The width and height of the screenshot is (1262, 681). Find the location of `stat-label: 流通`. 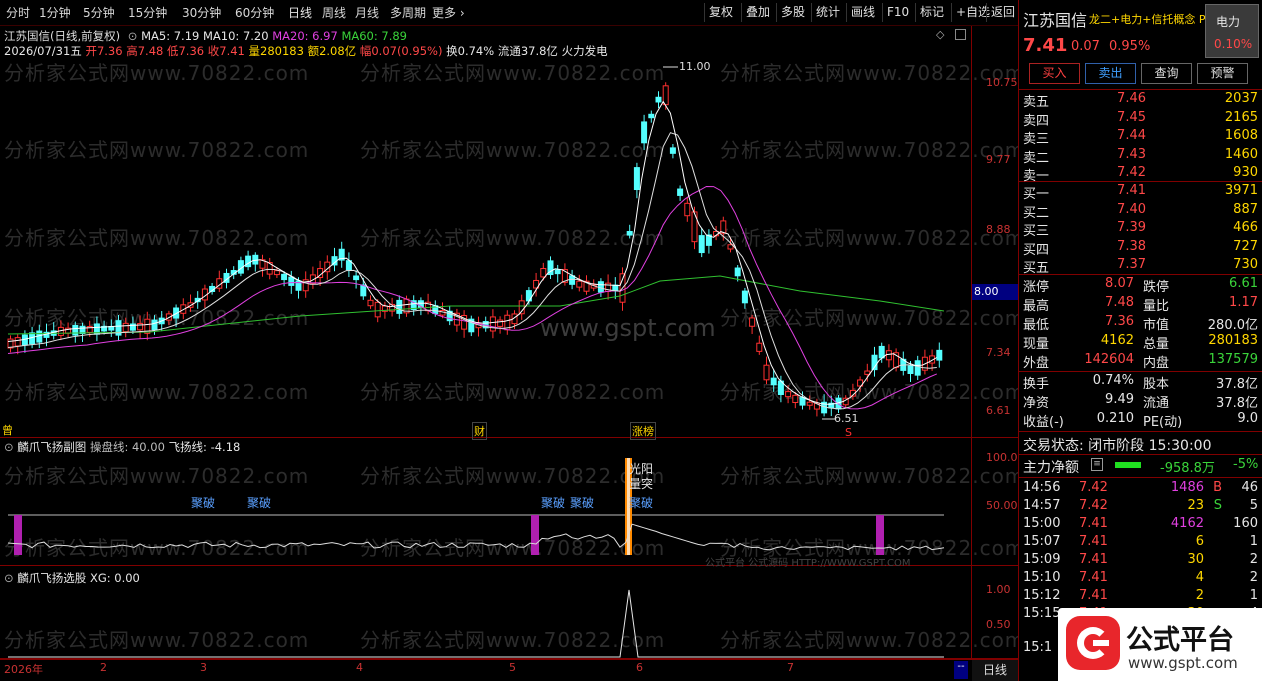

stat-label: 流通 is located at coordinates (1156, 403).